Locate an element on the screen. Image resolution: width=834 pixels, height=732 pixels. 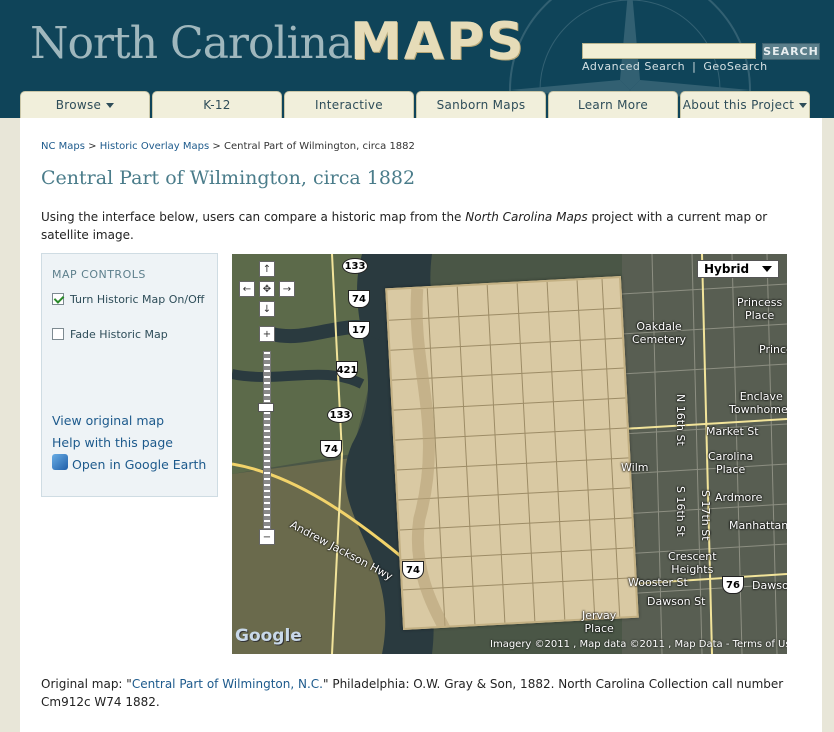
tab-learn-more: Learn More is located at coordinates (613, 104).